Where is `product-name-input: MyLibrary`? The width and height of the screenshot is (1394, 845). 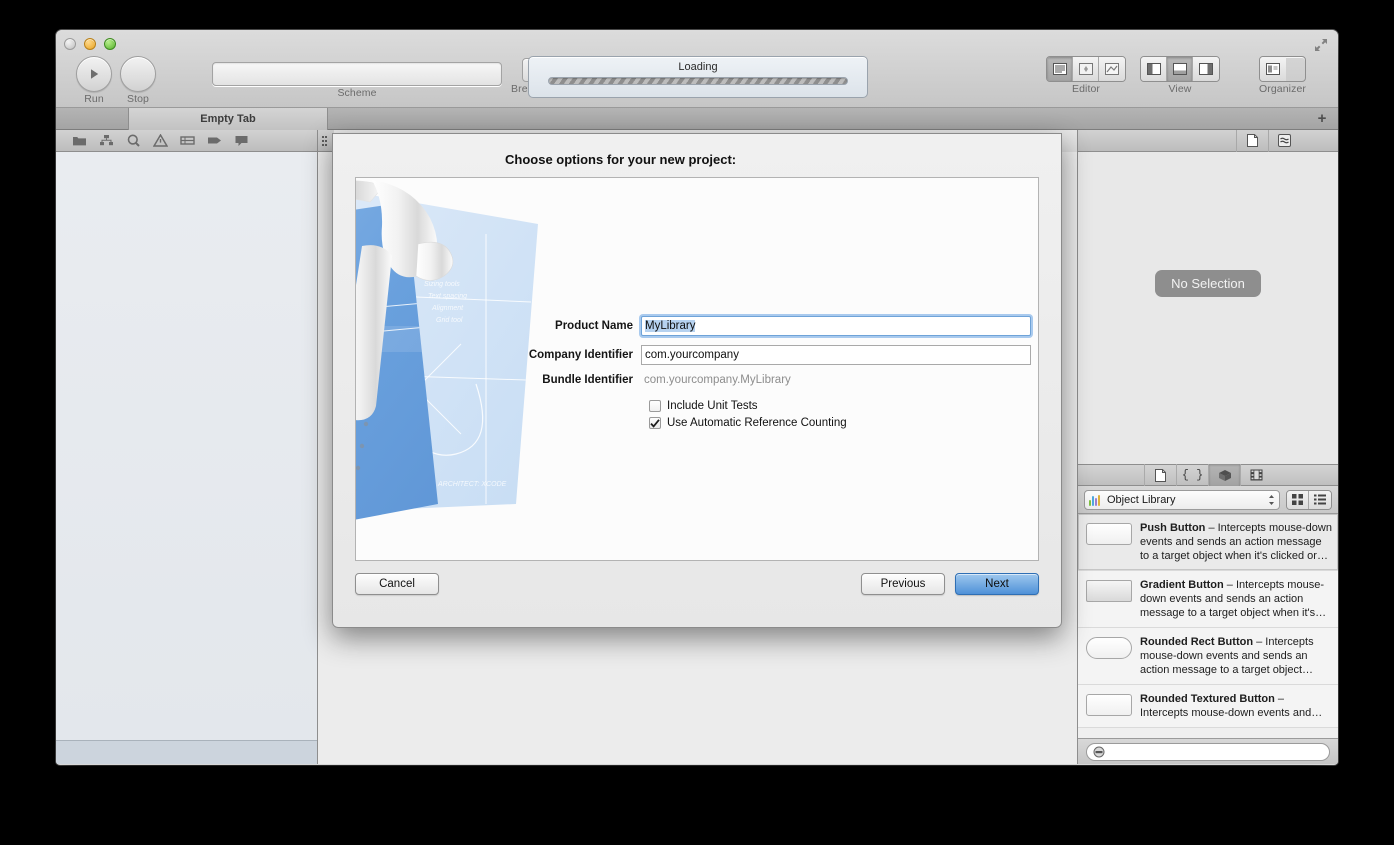
product-name-input: MyLibrary is located at coordinates (836, 326).